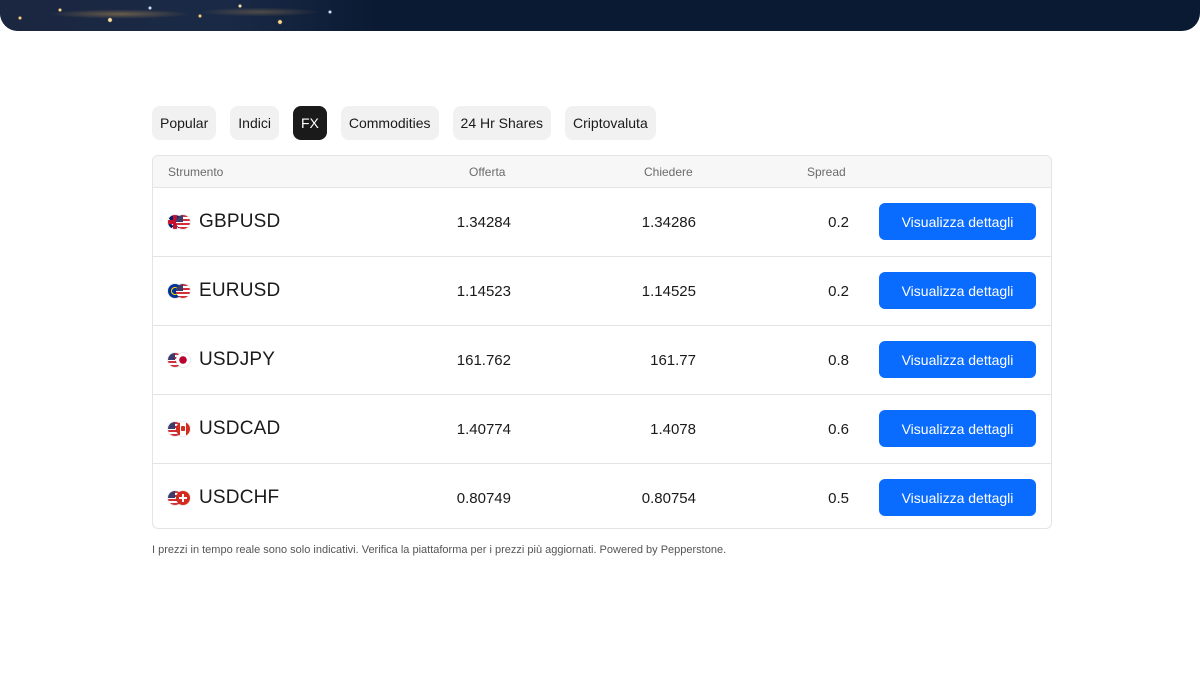 This screenshot has width=1200, height=675. What do you see at coordinates (668, 222) in the screenshot?
I see `ask-price: 1.34286` at bounding box center [668, 222].